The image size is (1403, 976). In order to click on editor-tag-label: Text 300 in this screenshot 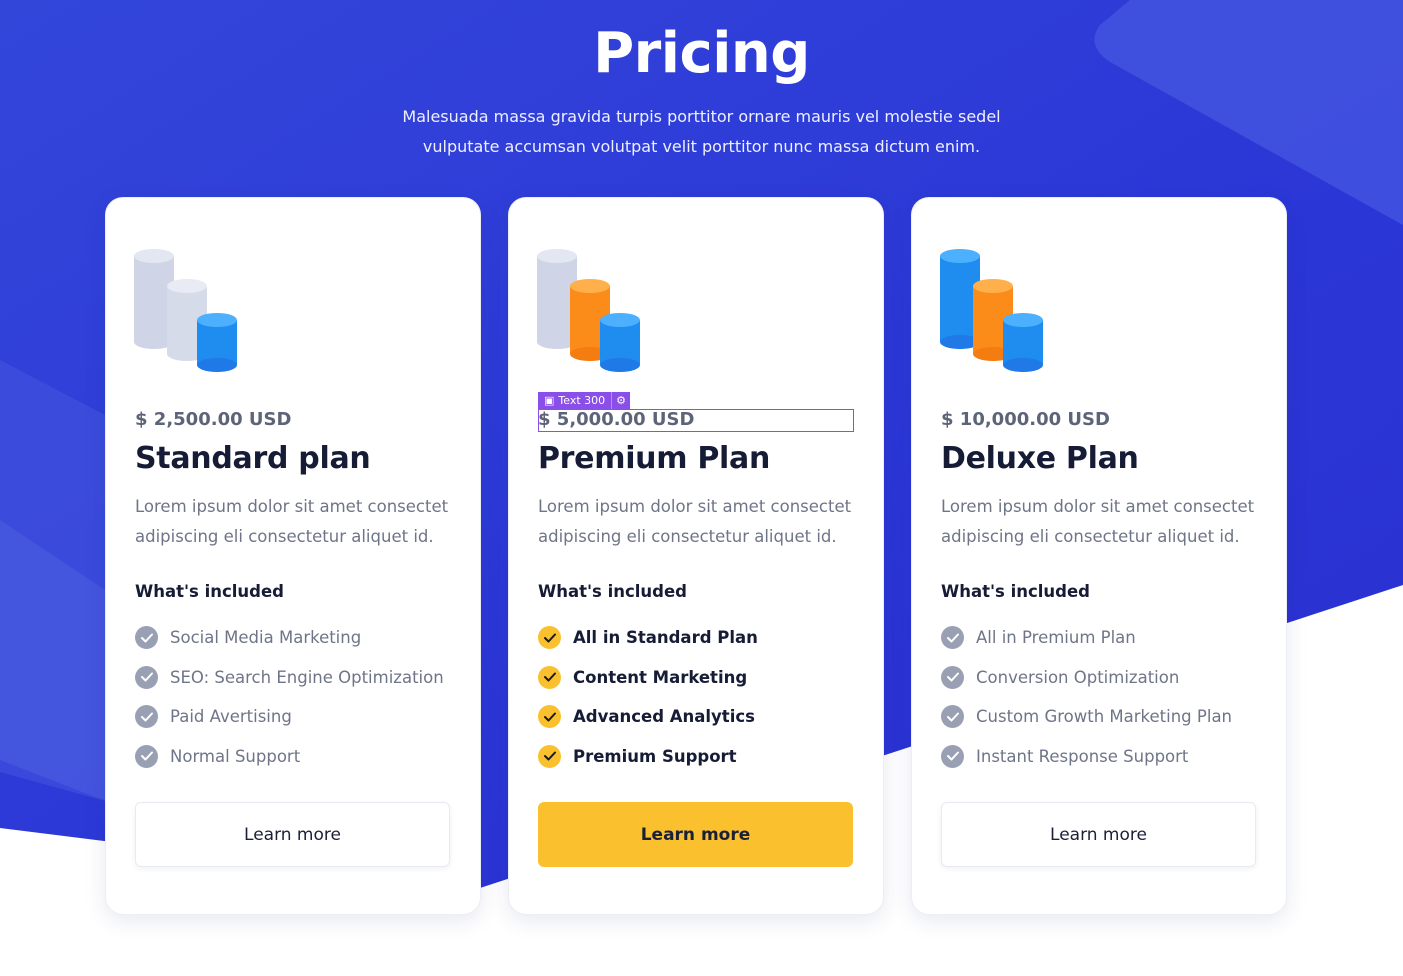, I will do `click(582, 400)`.